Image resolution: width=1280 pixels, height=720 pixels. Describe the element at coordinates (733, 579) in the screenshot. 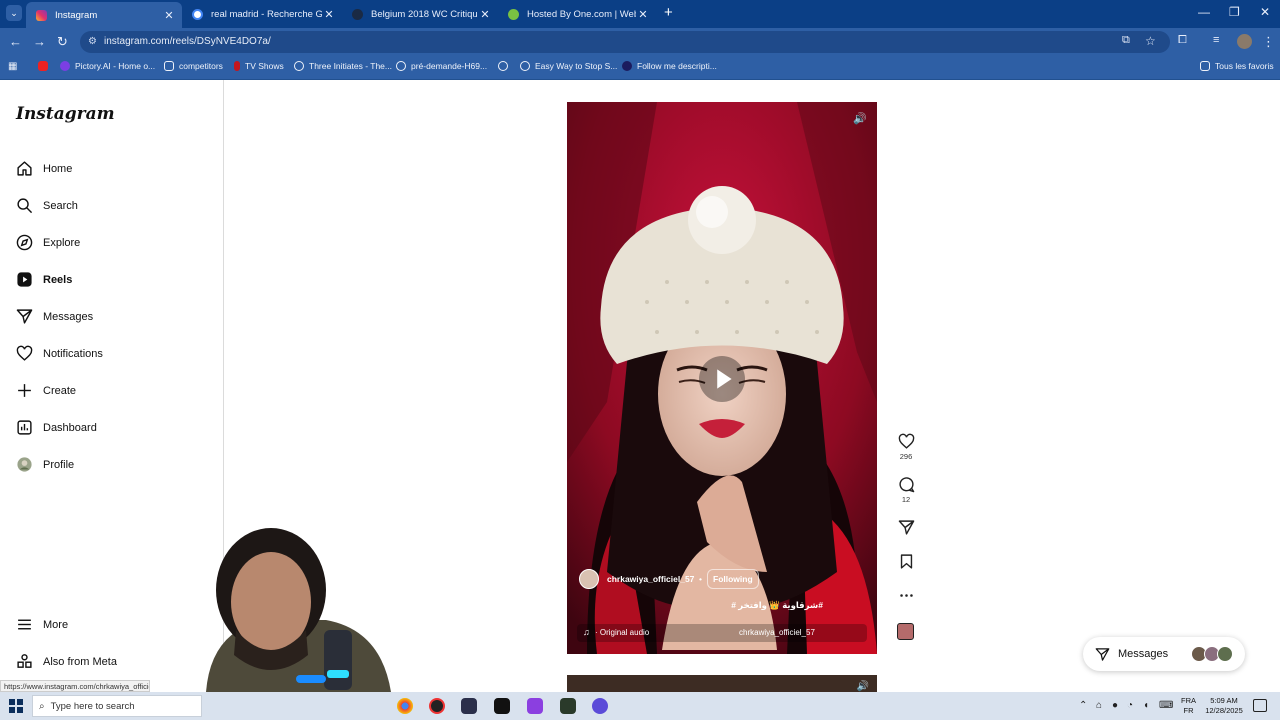

I see `following-button: Following` at that location.